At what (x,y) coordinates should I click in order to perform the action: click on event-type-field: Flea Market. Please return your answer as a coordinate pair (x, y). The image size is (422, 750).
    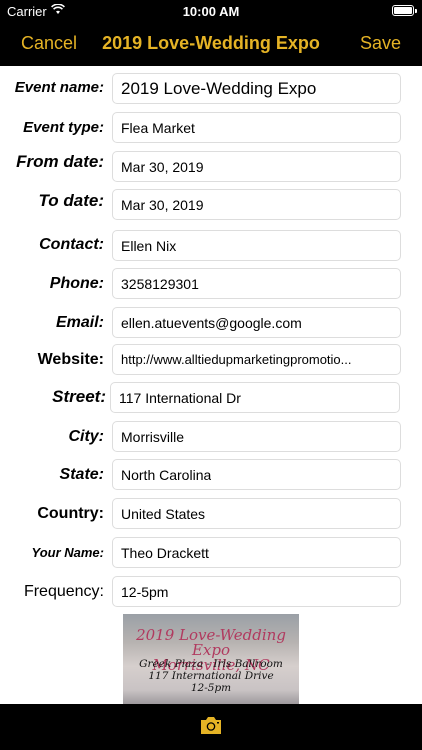
    Looking at the image, I should click on (256, 127).